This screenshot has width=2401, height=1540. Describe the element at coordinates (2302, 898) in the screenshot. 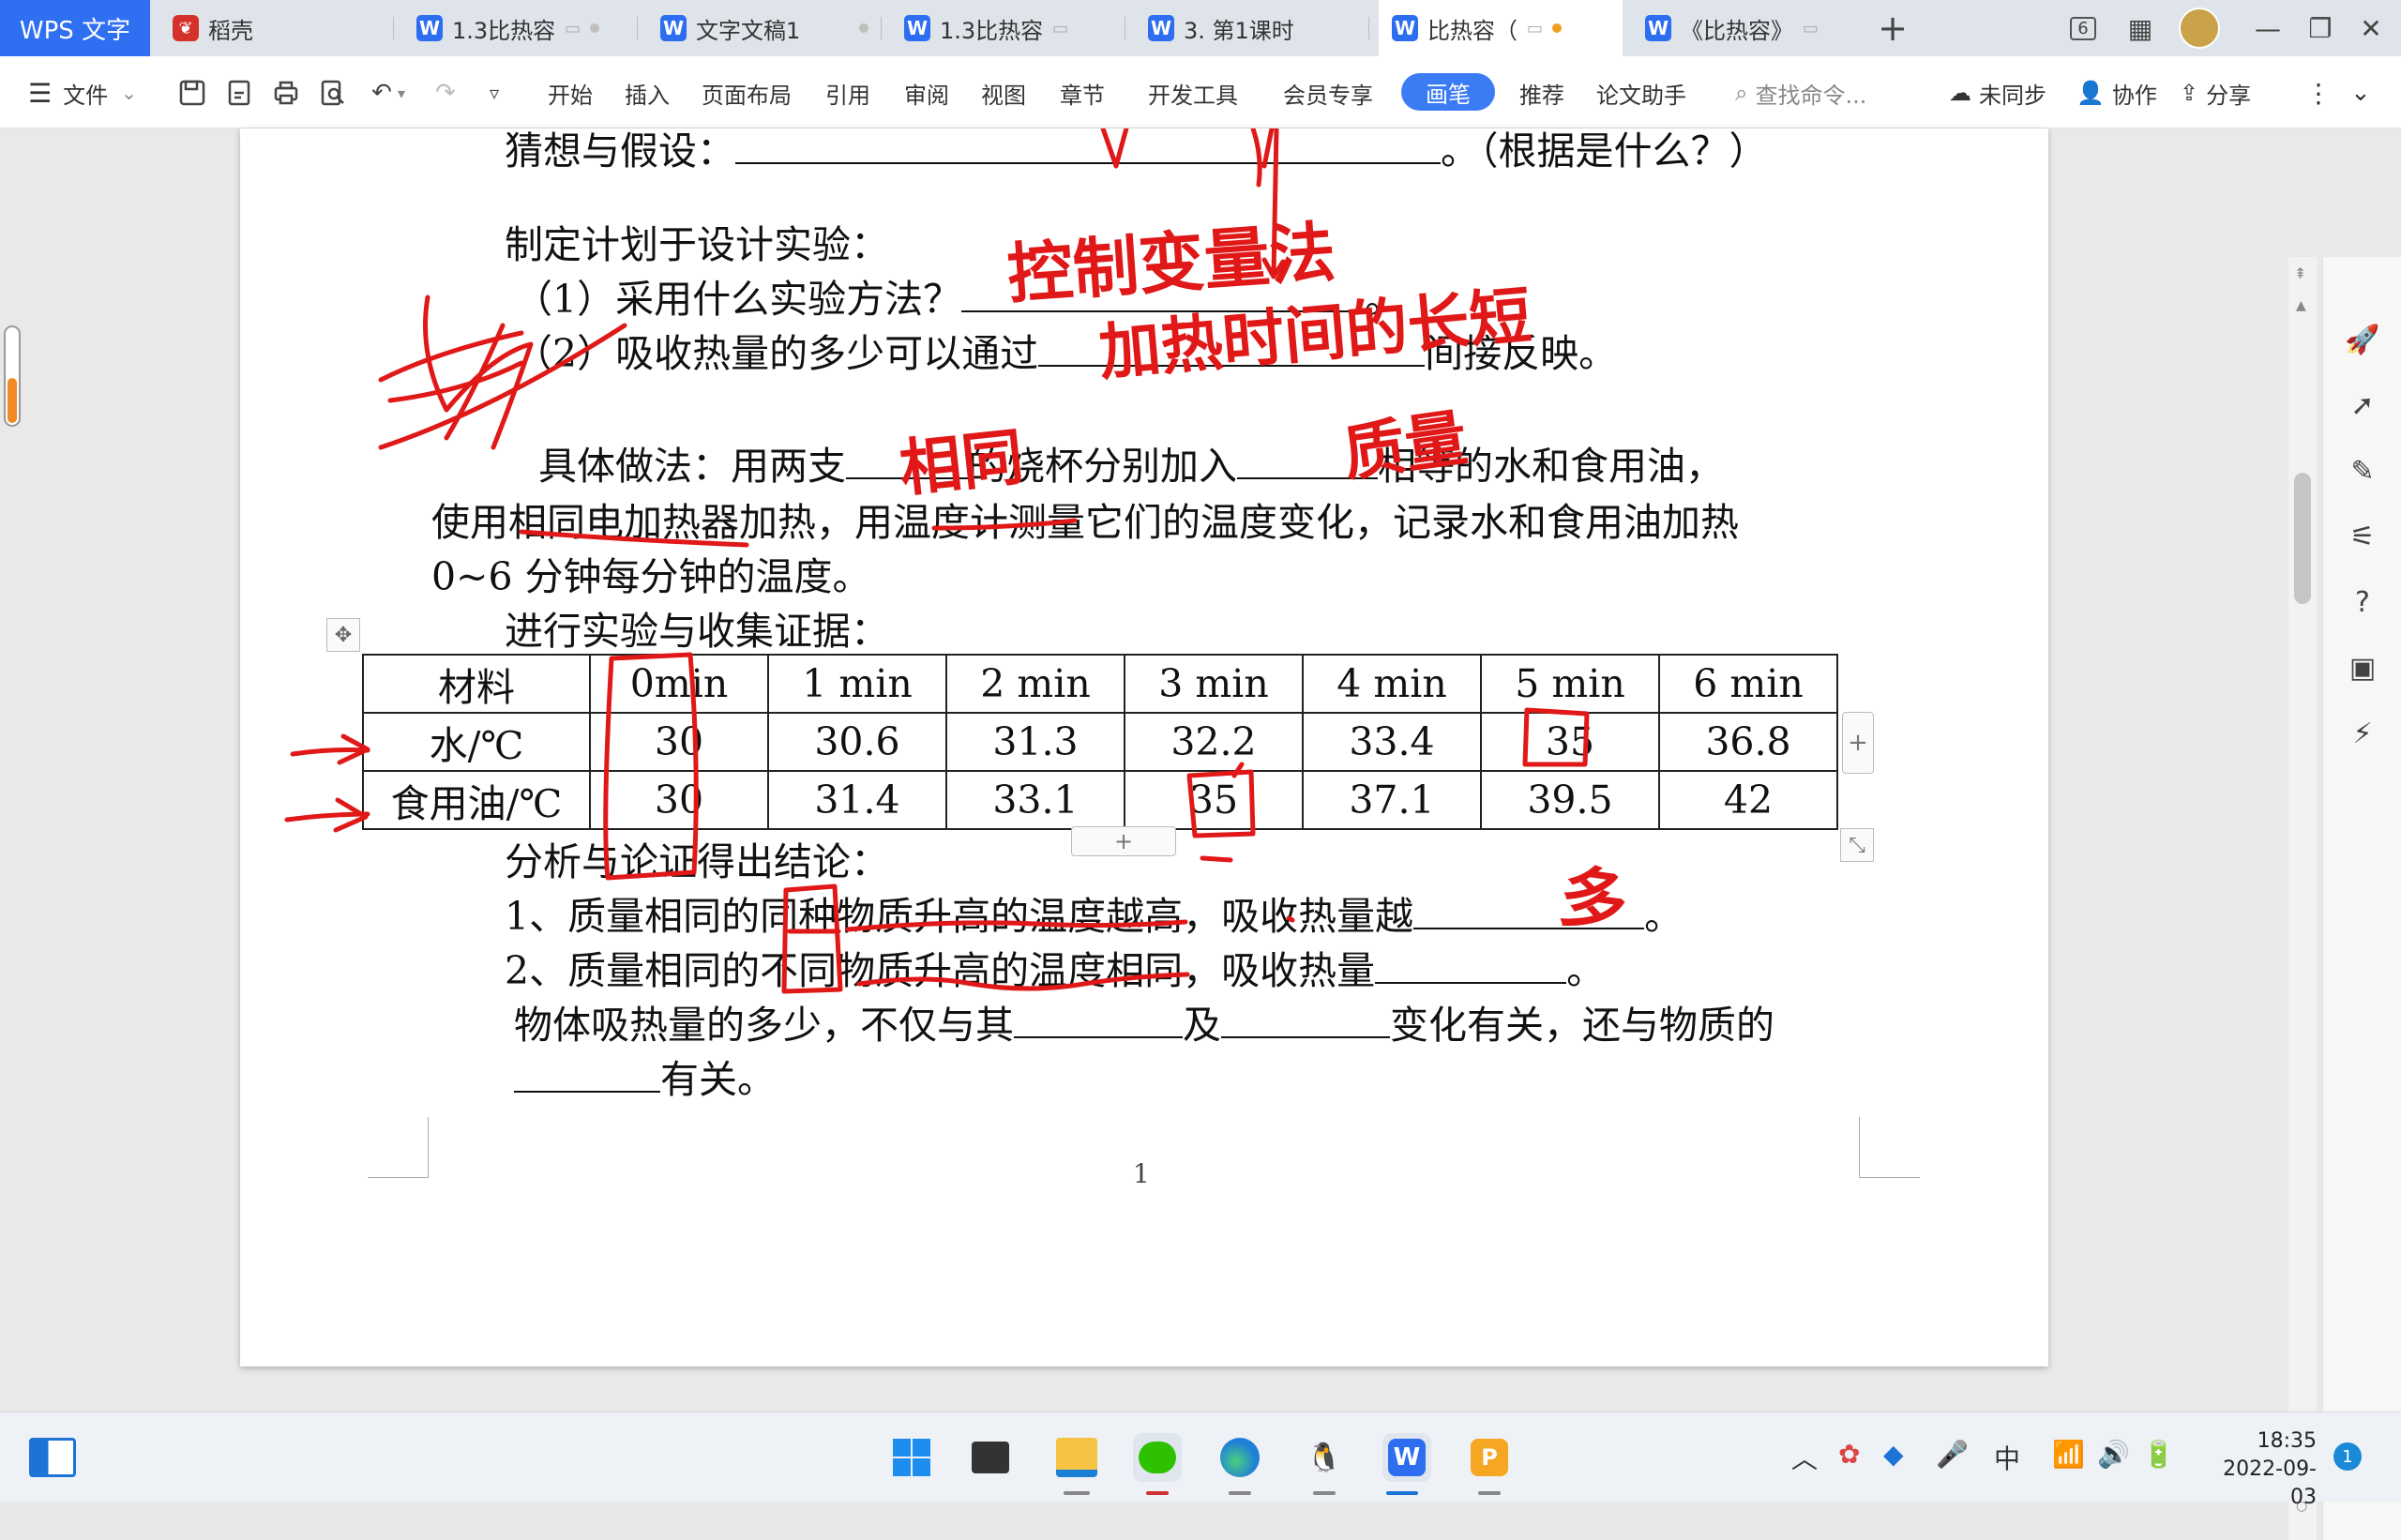

I see `vertical-scrollbar: ⇞ ▲ ▼ ⇡ ○` at that location.